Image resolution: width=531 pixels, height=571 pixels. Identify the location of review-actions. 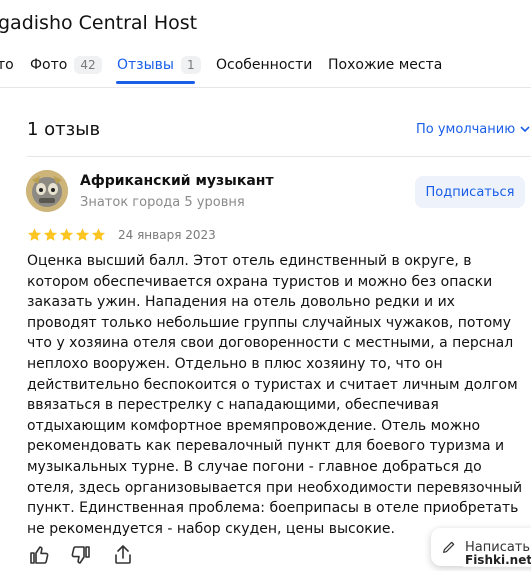
(81, 555).